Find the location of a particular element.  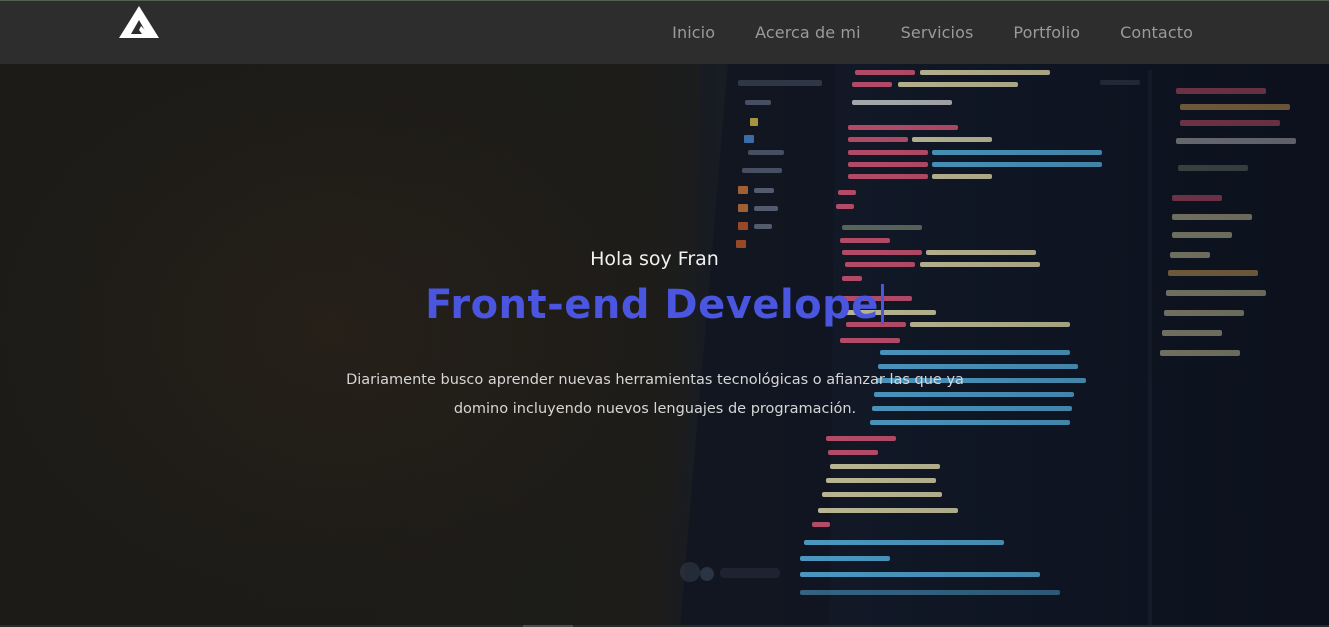

typing-cursor is located at coordinates (882, 304).